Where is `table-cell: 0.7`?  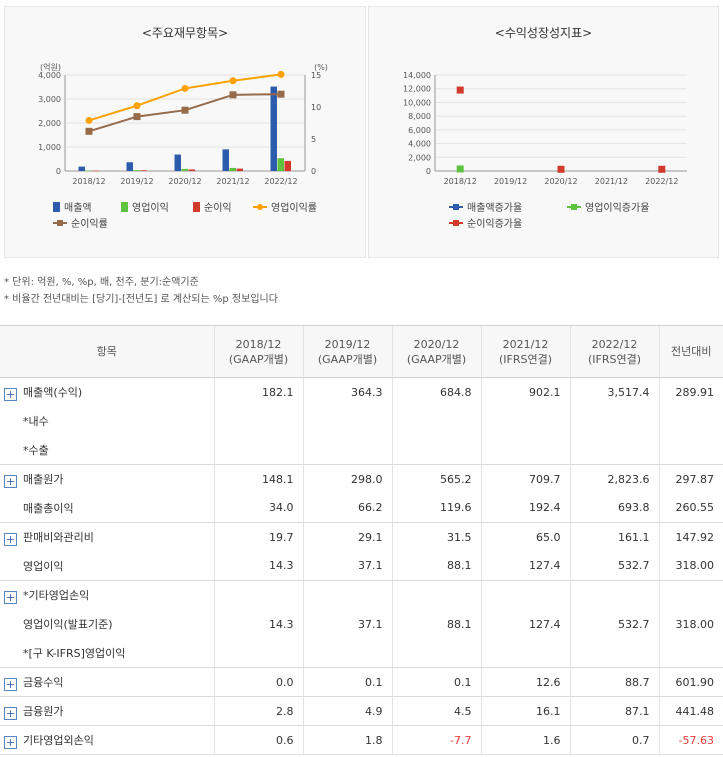
table-cell: 0.7 is located at coordinates (614, 740).